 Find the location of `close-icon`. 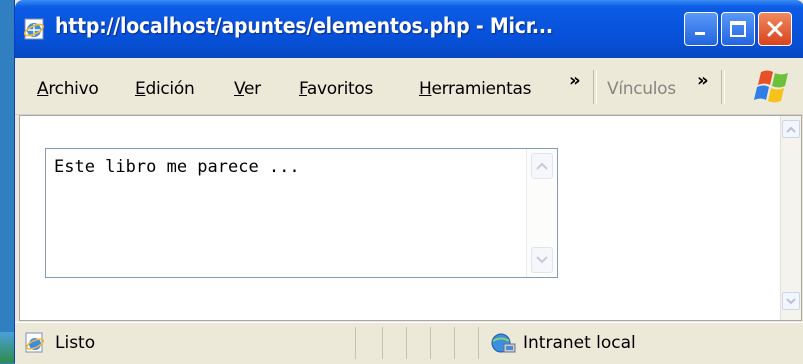

close-icon is located at coordinates (775, 29).